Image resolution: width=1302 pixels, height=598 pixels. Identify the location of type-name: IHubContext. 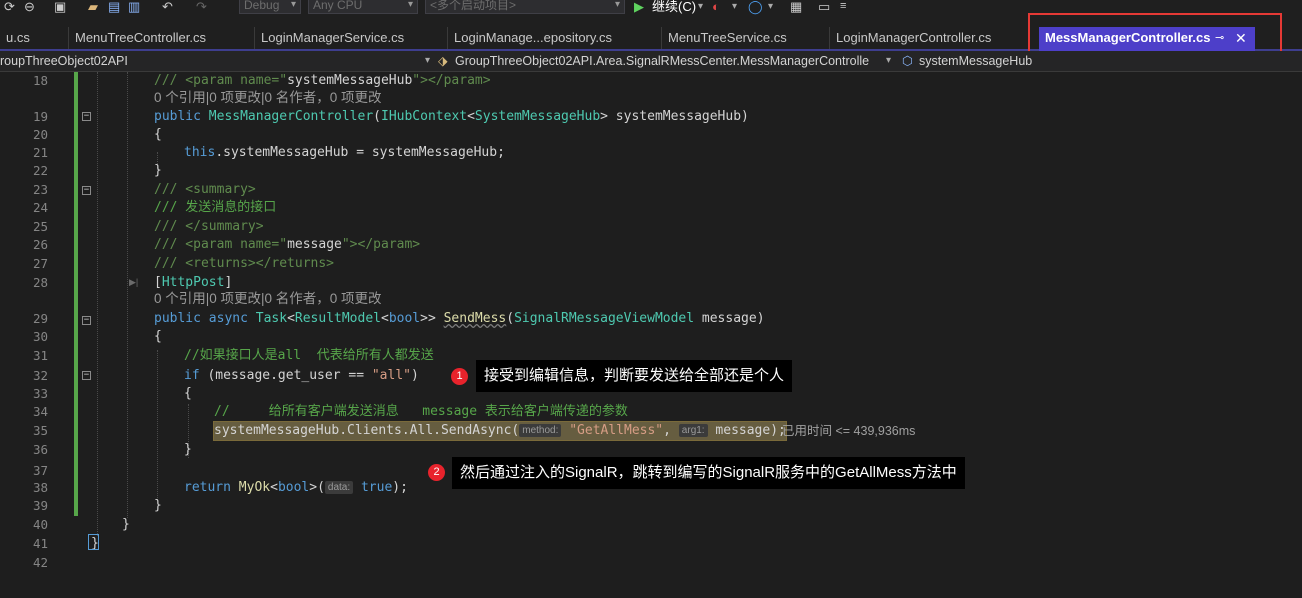
(424, 116).